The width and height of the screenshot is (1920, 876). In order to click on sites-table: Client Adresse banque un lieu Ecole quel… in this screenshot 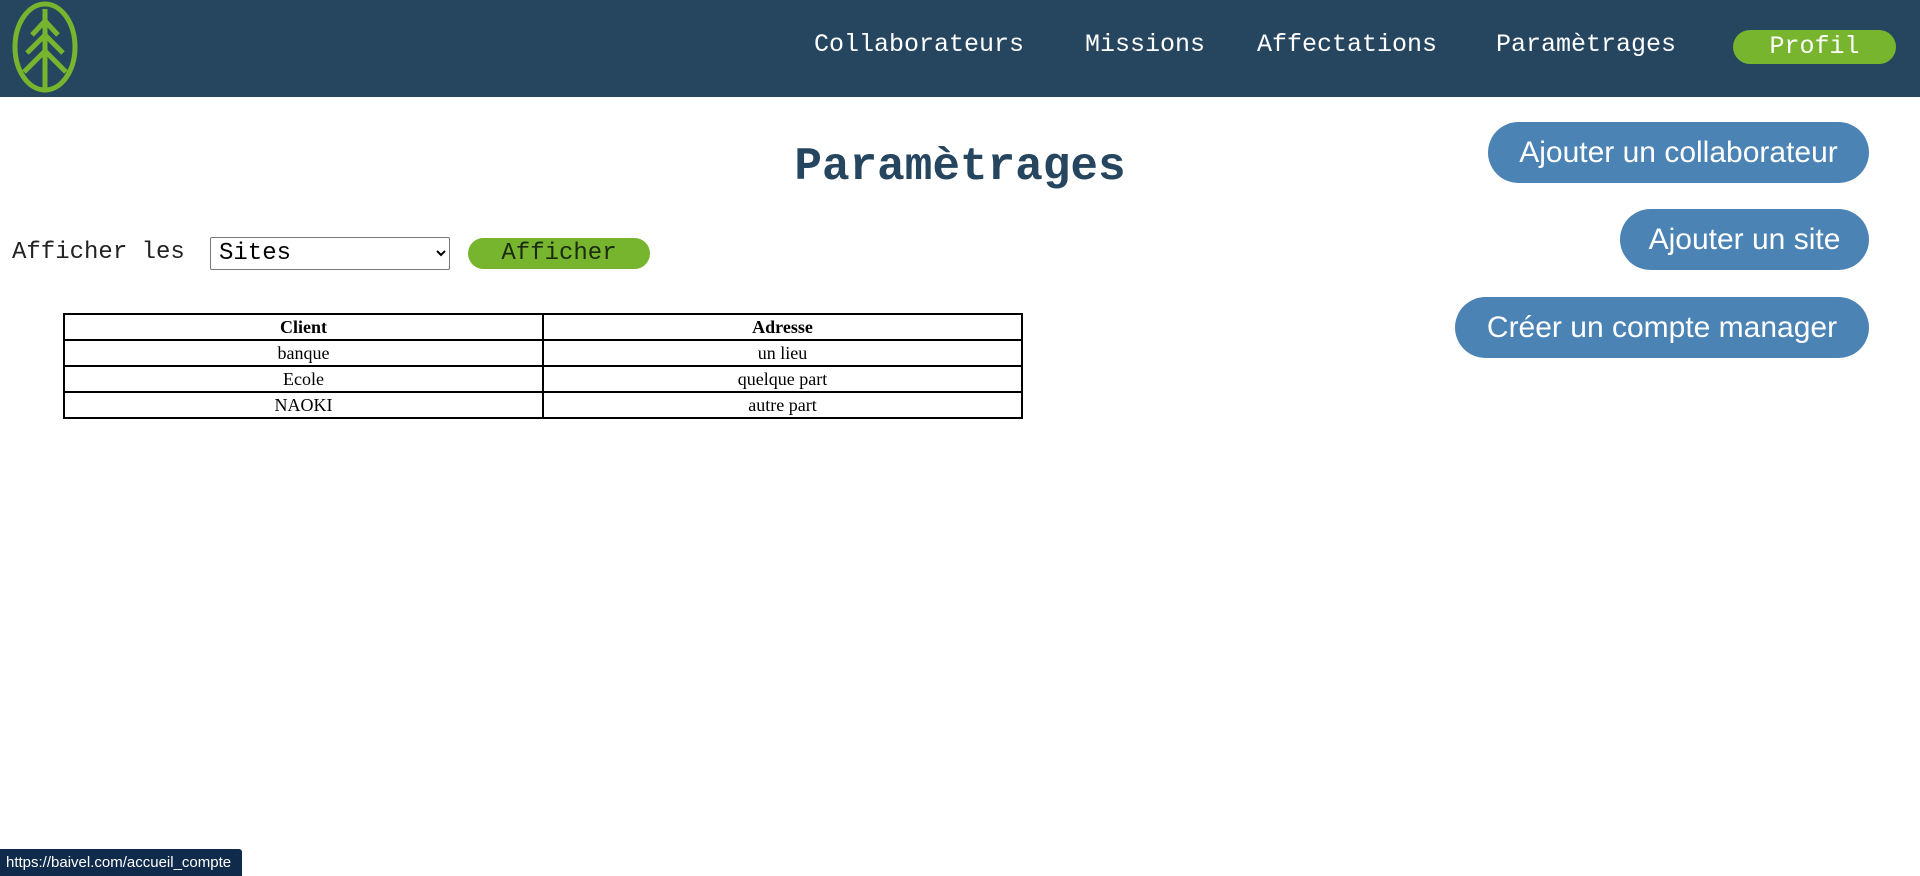, I will do `click(543, 366)`.